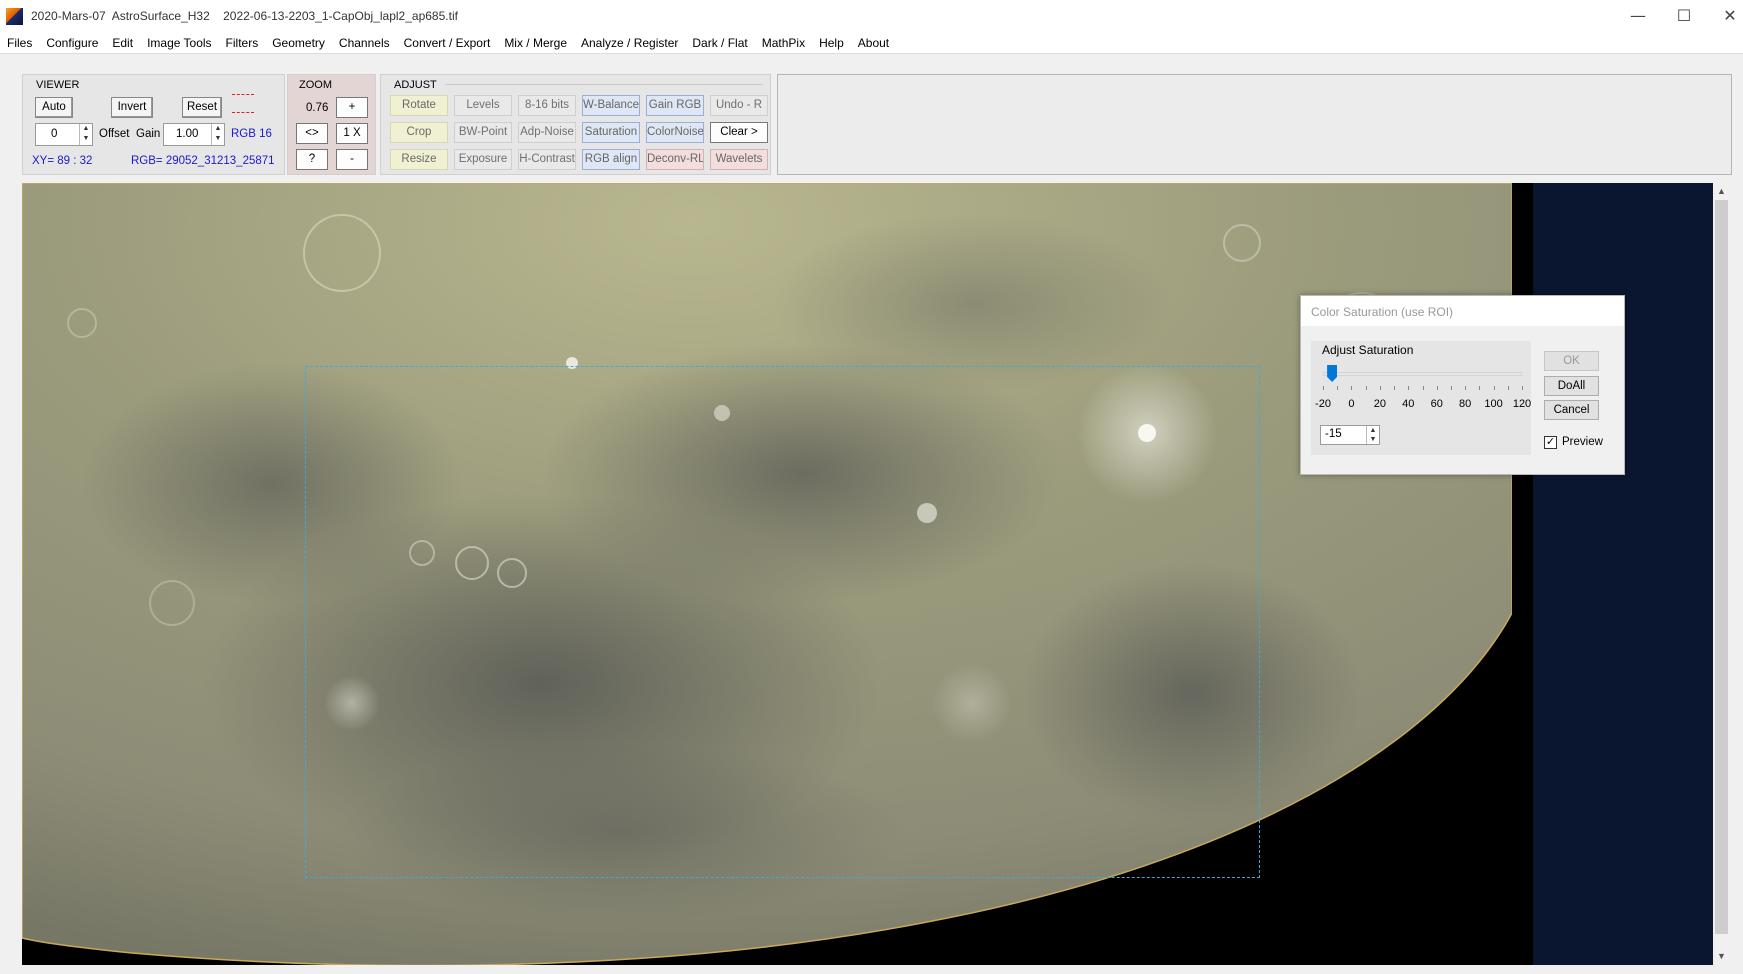 The height and width of the screenshot is (974, 1743). I want to click on tick-label: 120, so click(1522, 404).